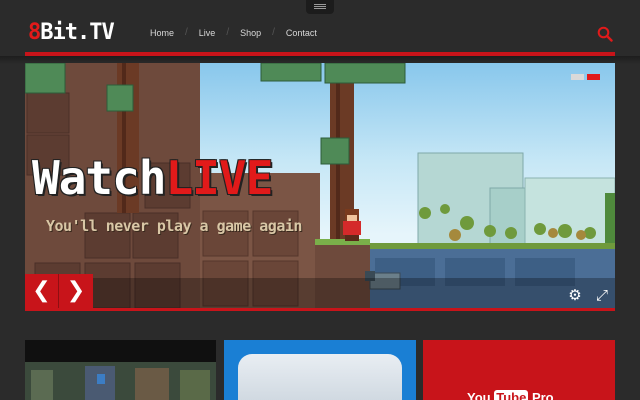 This screenshot has height=400, width=640. I want to click on fullscreen-icon: ⤢, so click(602, 295).